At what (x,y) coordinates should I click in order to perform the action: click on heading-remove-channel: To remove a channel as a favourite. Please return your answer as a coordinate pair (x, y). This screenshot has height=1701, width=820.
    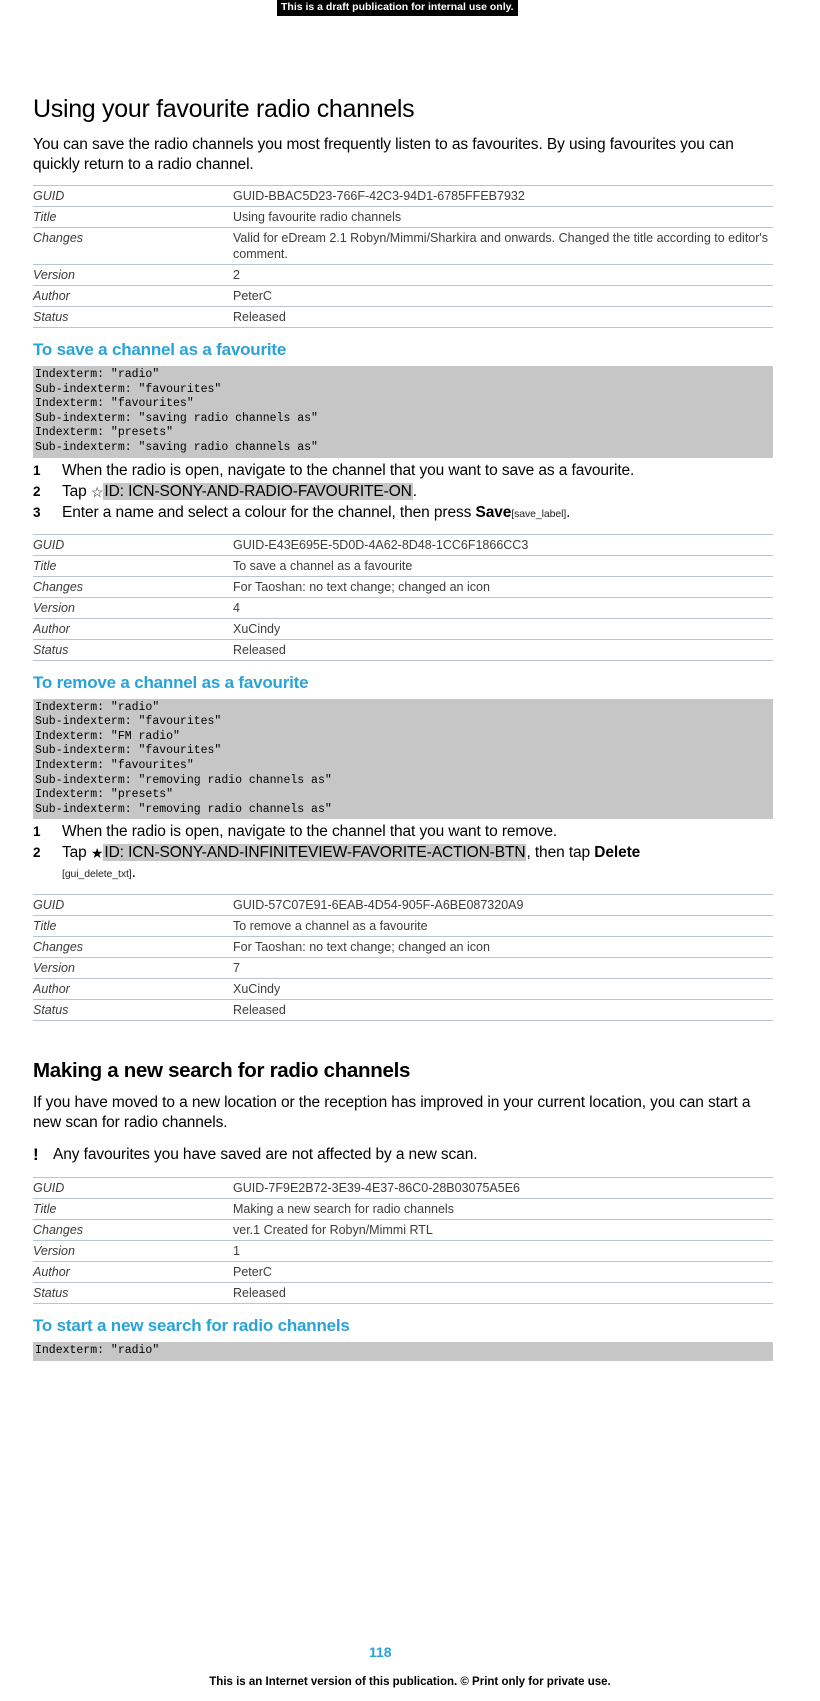
    Looking at the image, I should click on (171, 682).